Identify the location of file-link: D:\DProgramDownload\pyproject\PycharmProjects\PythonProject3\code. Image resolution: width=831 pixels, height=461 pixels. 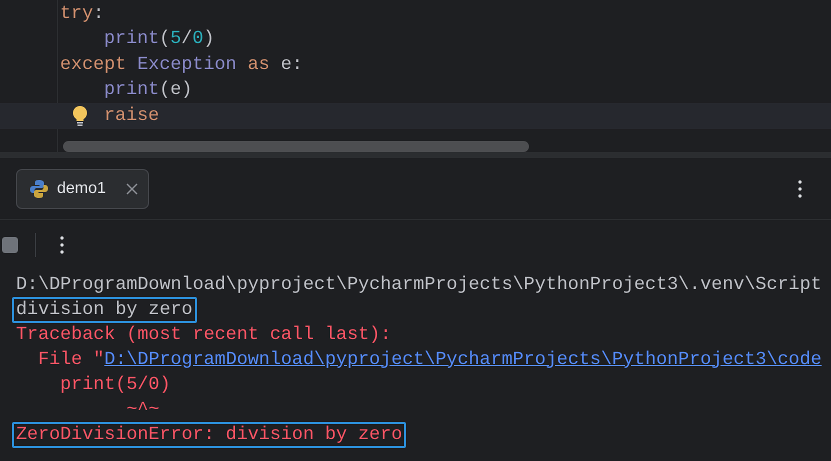
(463, 359).